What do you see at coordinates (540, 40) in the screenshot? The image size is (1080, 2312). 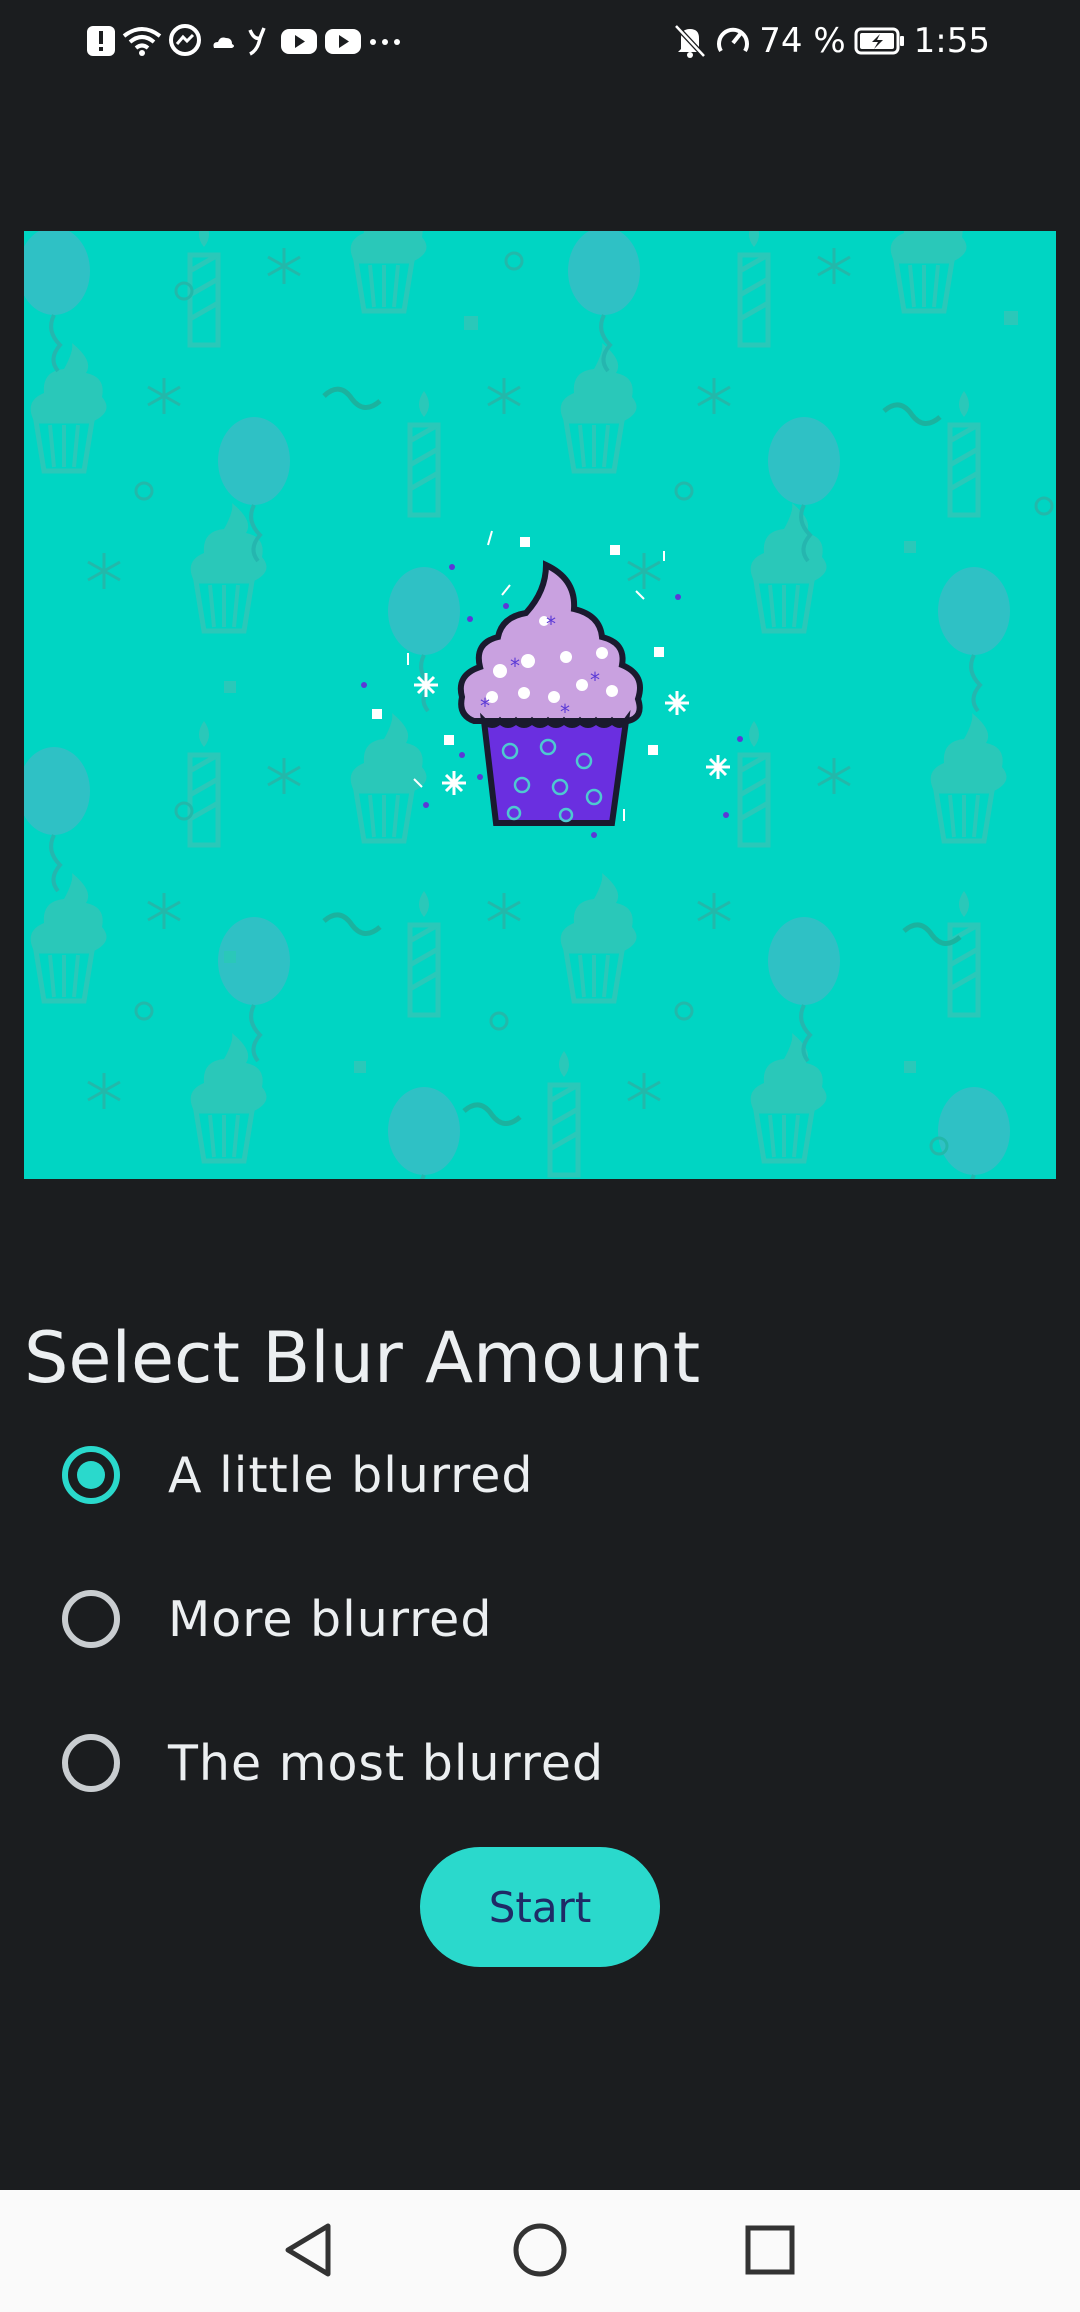 I see `status-bar: 74 % 1:55` at bounding box center [540, 40].